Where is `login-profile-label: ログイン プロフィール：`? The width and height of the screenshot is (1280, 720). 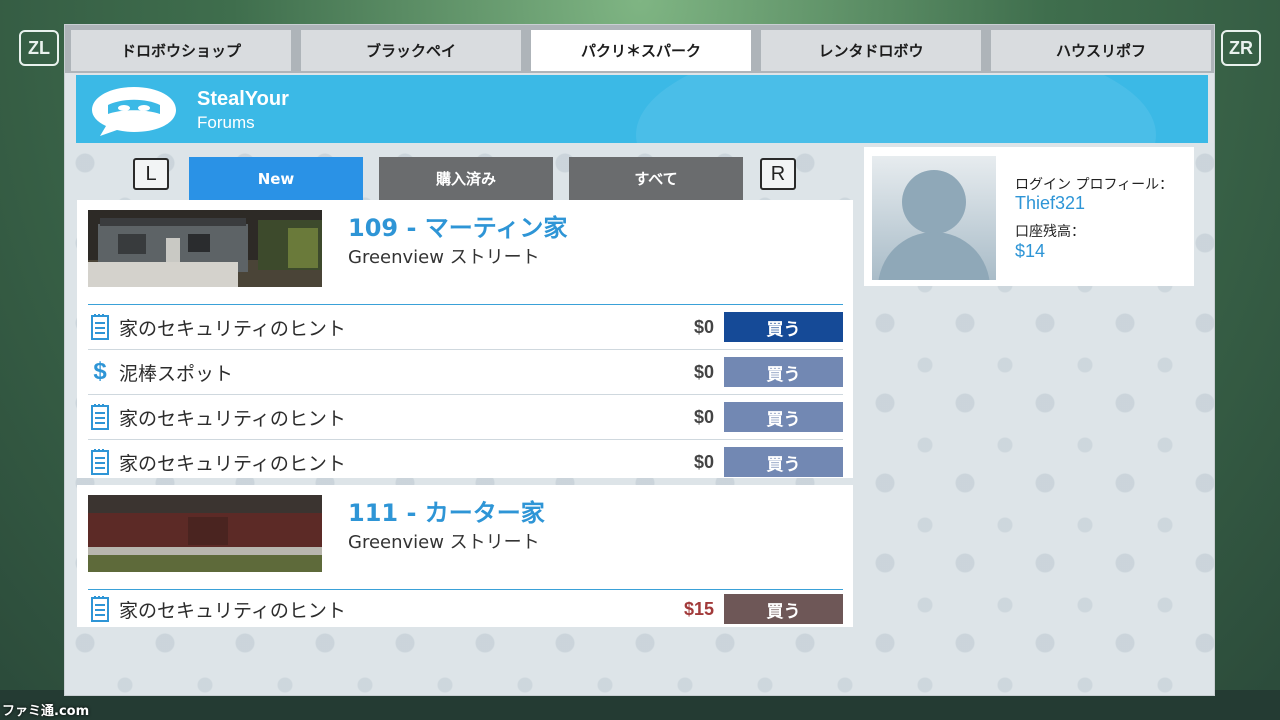
login-profile-label: ログイン プロフィール： is located at coordinates (1094, 185).